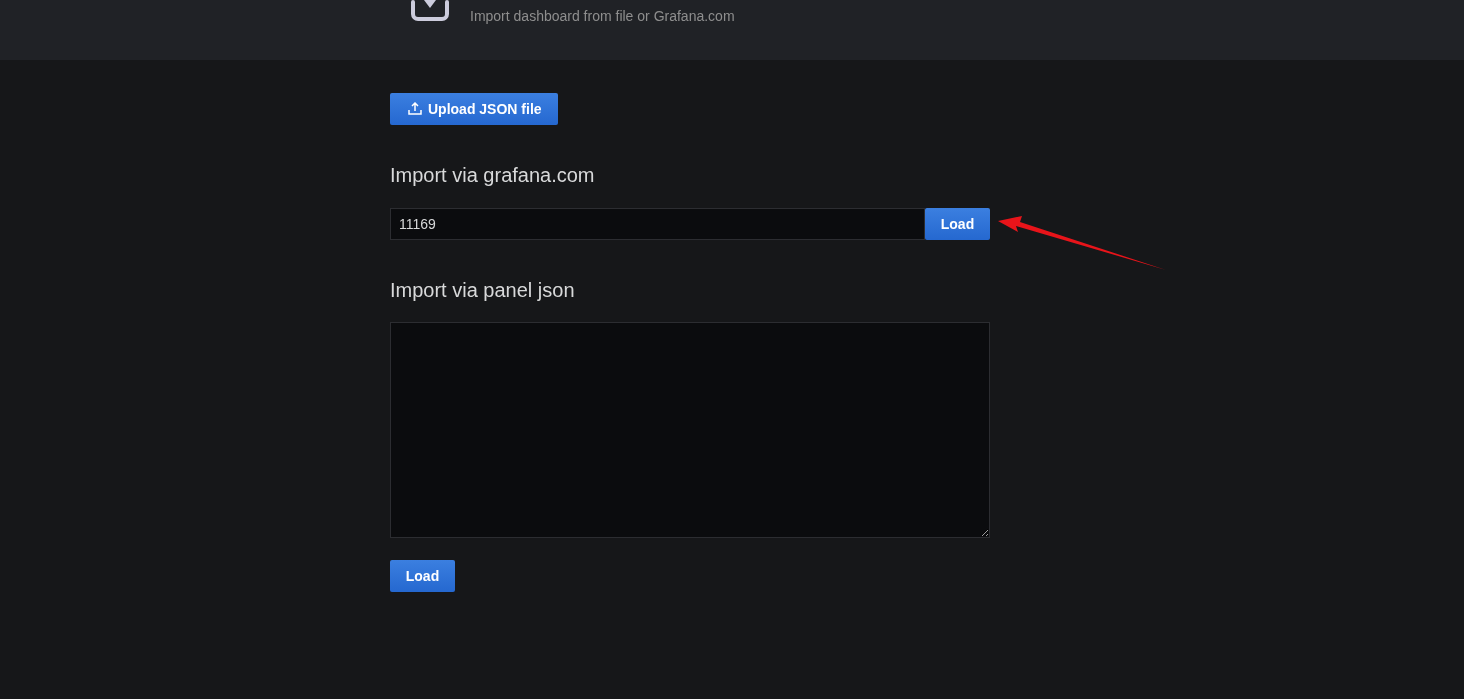  What do you see at coordinates (493, 175) in the screenshot?
I see `section-heading: Import via grafana.com` at bounding box center [493, 175].